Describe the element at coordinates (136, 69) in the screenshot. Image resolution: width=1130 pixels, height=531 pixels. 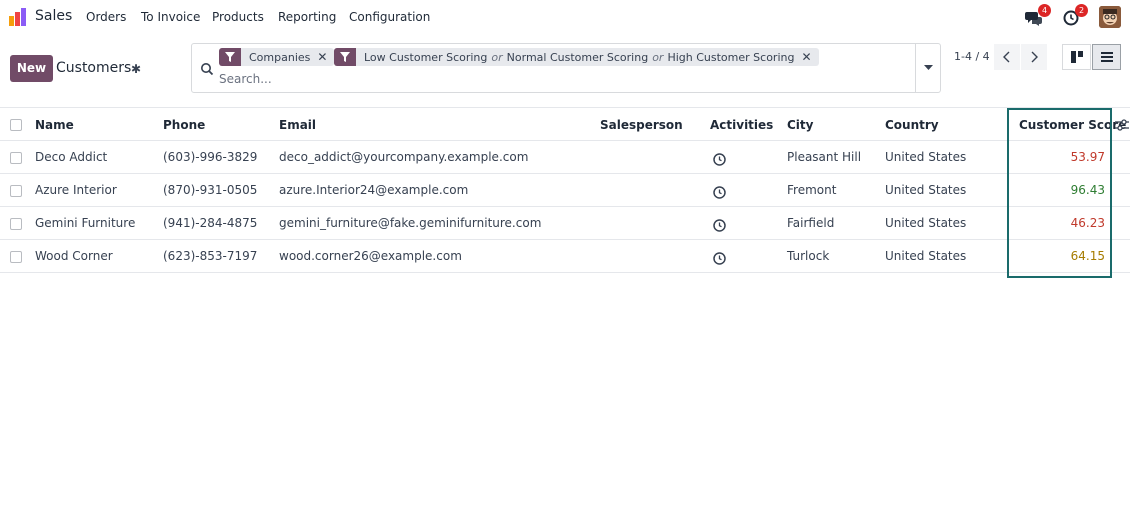
I see `gear-icon: ✱` at that location.